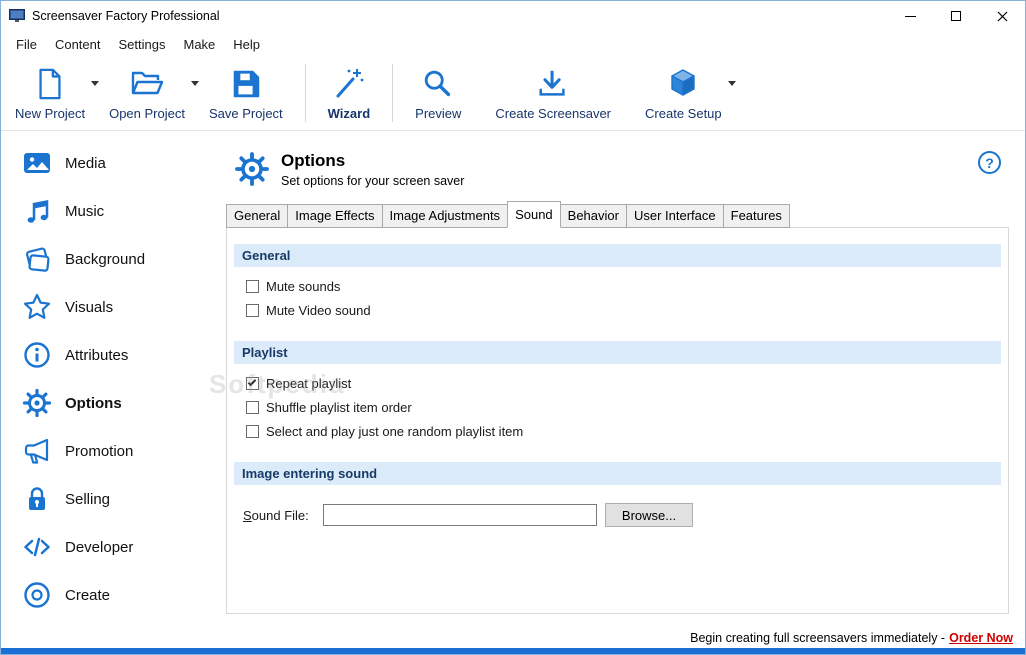 This screenshot has width=1026, height=655. What do you see at coordinates (147, 113) in the screenshot?
I see `open-project-label: Open Project` at bounding box center [147, 113].